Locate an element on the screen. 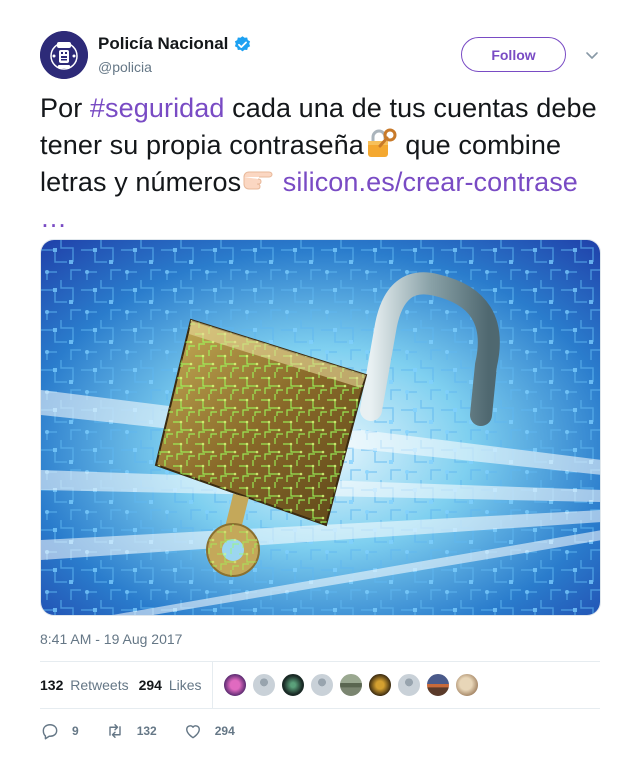 Image resolution: width=640 pixels, height=770 pixels. tweet-timestamp: 8:41 AM - 19 Aug 2017 is located at coordinates (111, 639).